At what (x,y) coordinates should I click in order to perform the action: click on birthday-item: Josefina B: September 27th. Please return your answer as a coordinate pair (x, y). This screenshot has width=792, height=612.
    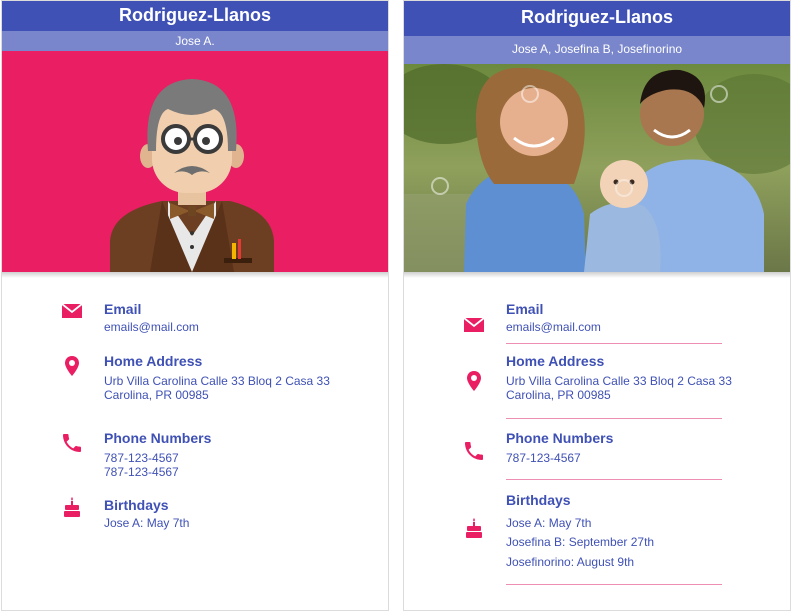
    Looking at the image, I should click on (580, 542).